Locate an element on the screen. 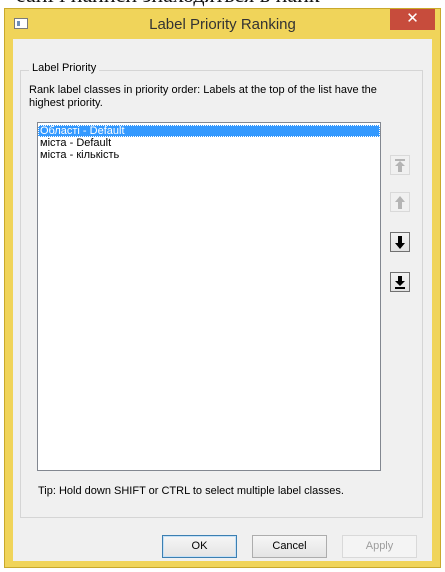 This screenshot has height=572, width=445. arrow-bottom-icon is located at coordinates (400, 282).